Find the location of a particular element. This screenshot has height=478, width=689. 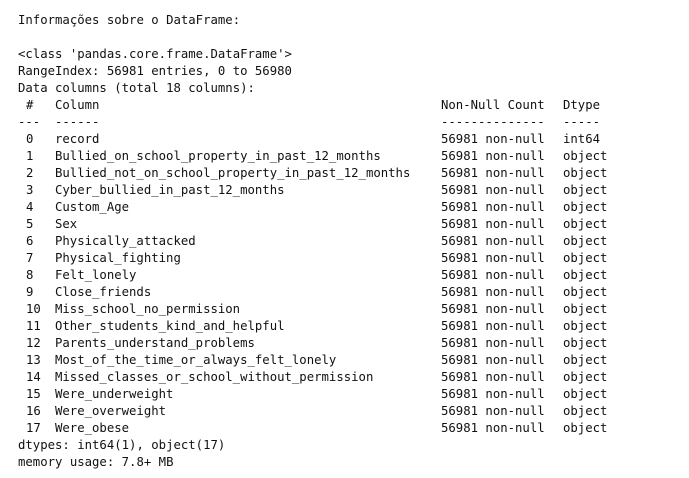

row-column-name: Were_underweight is located at coordinates (114, 394).